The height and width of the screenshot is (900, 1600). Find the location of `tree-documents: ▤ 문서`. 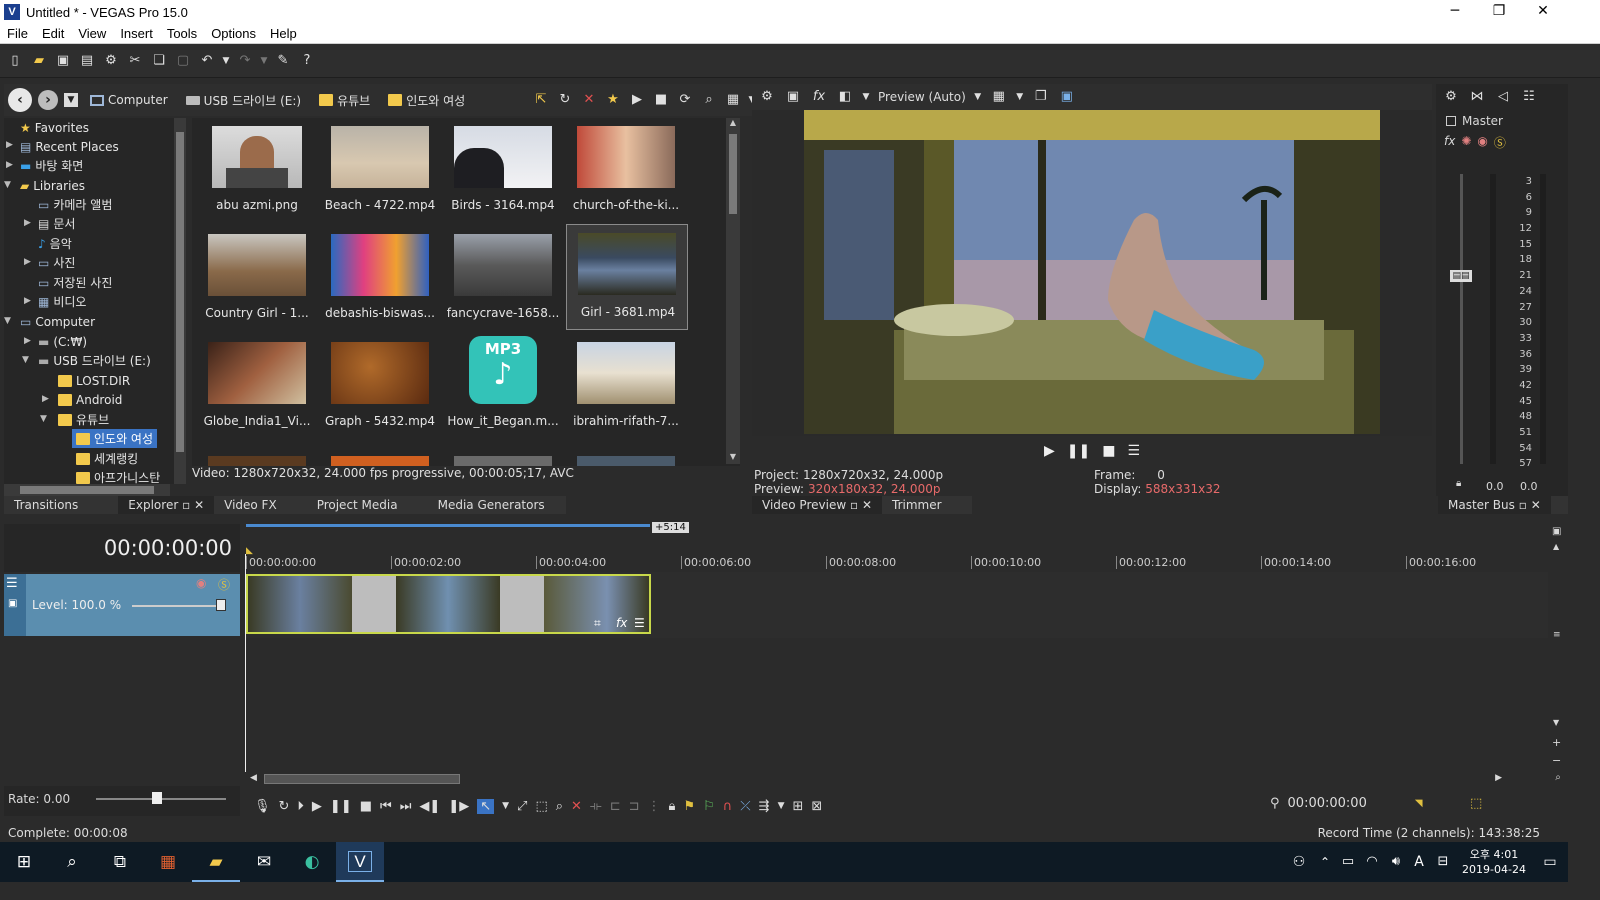

tree-documents: ▤ 문서 is located at coordinates (56, 223).